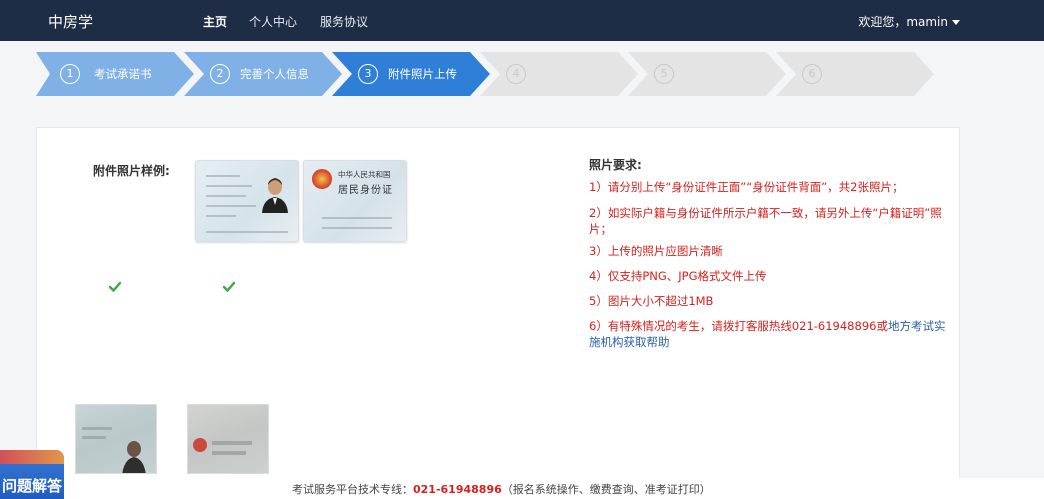 The width and height of the screenshot is (1044, 499). What do you see at coordinates (422, 74) in the screenshot?
I see `step-3-label: 附件照片上传` at bounding box center [422, 74].